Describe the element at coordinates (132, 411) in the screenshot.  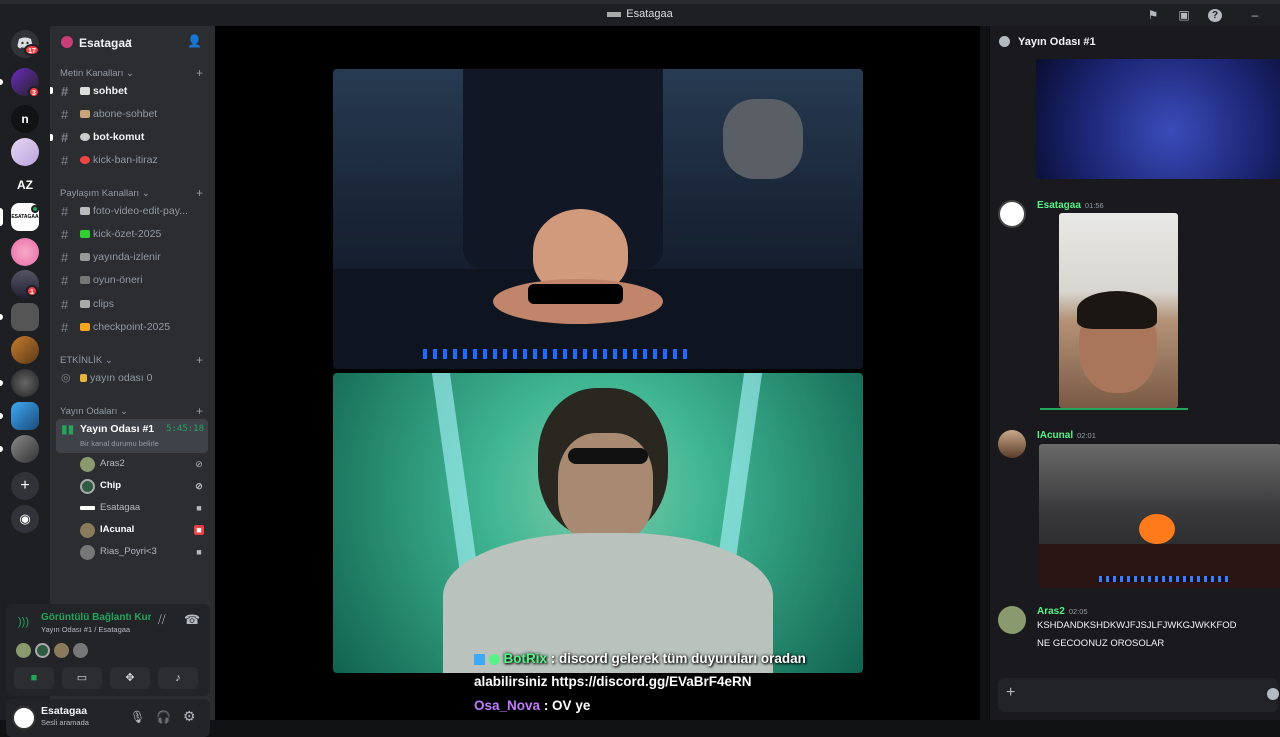
I see `category-stage: Yayın Odaları ⌄ +` at that location.